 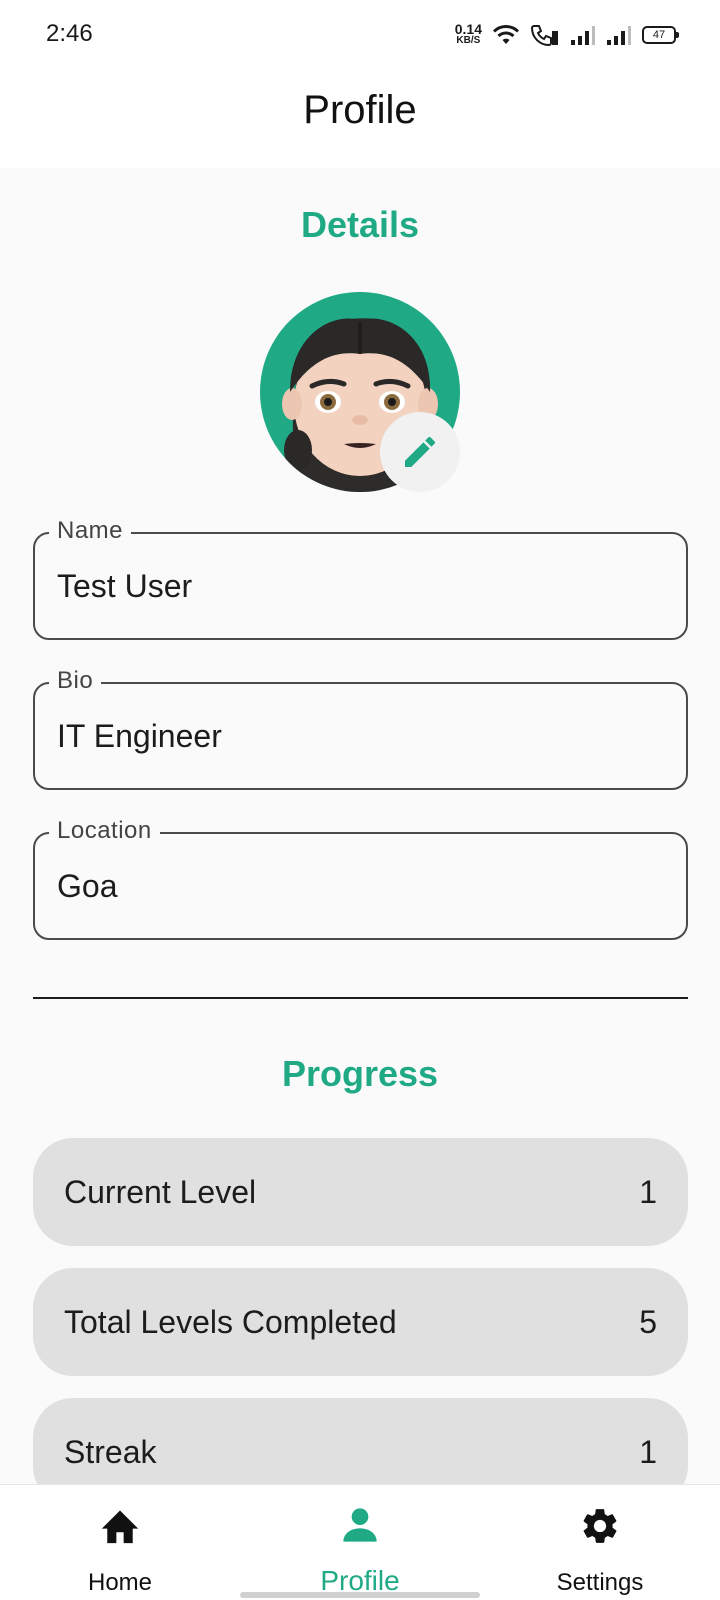 What do you see at coordinates (544, 36) in the screenshot?
I see `wifi-calling-icon` at bounding box center [544, 36].